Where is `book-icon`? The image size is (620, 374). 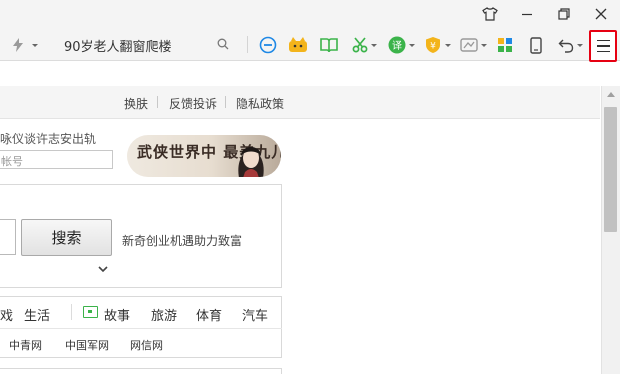 book-icon is located at coordinates (329, 45).